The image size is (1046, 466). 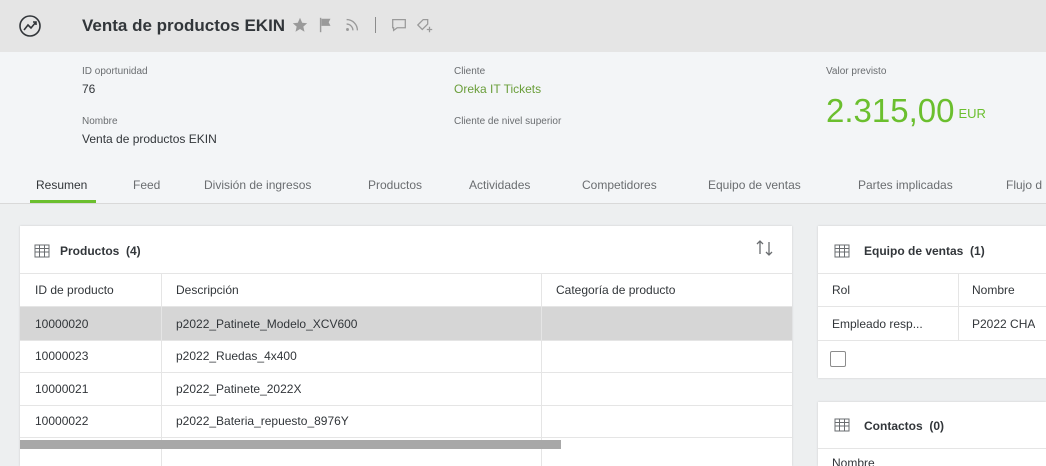 I want to click on product-description: p2022_Bateria_repuesto_8976Y, so click(x=262, y=421).